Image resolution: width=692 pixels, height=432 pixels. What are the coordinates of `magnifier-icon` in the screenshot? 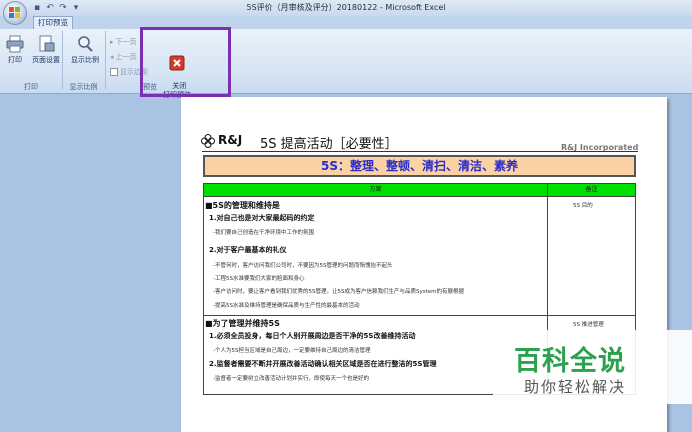 It's located at (85, 44).